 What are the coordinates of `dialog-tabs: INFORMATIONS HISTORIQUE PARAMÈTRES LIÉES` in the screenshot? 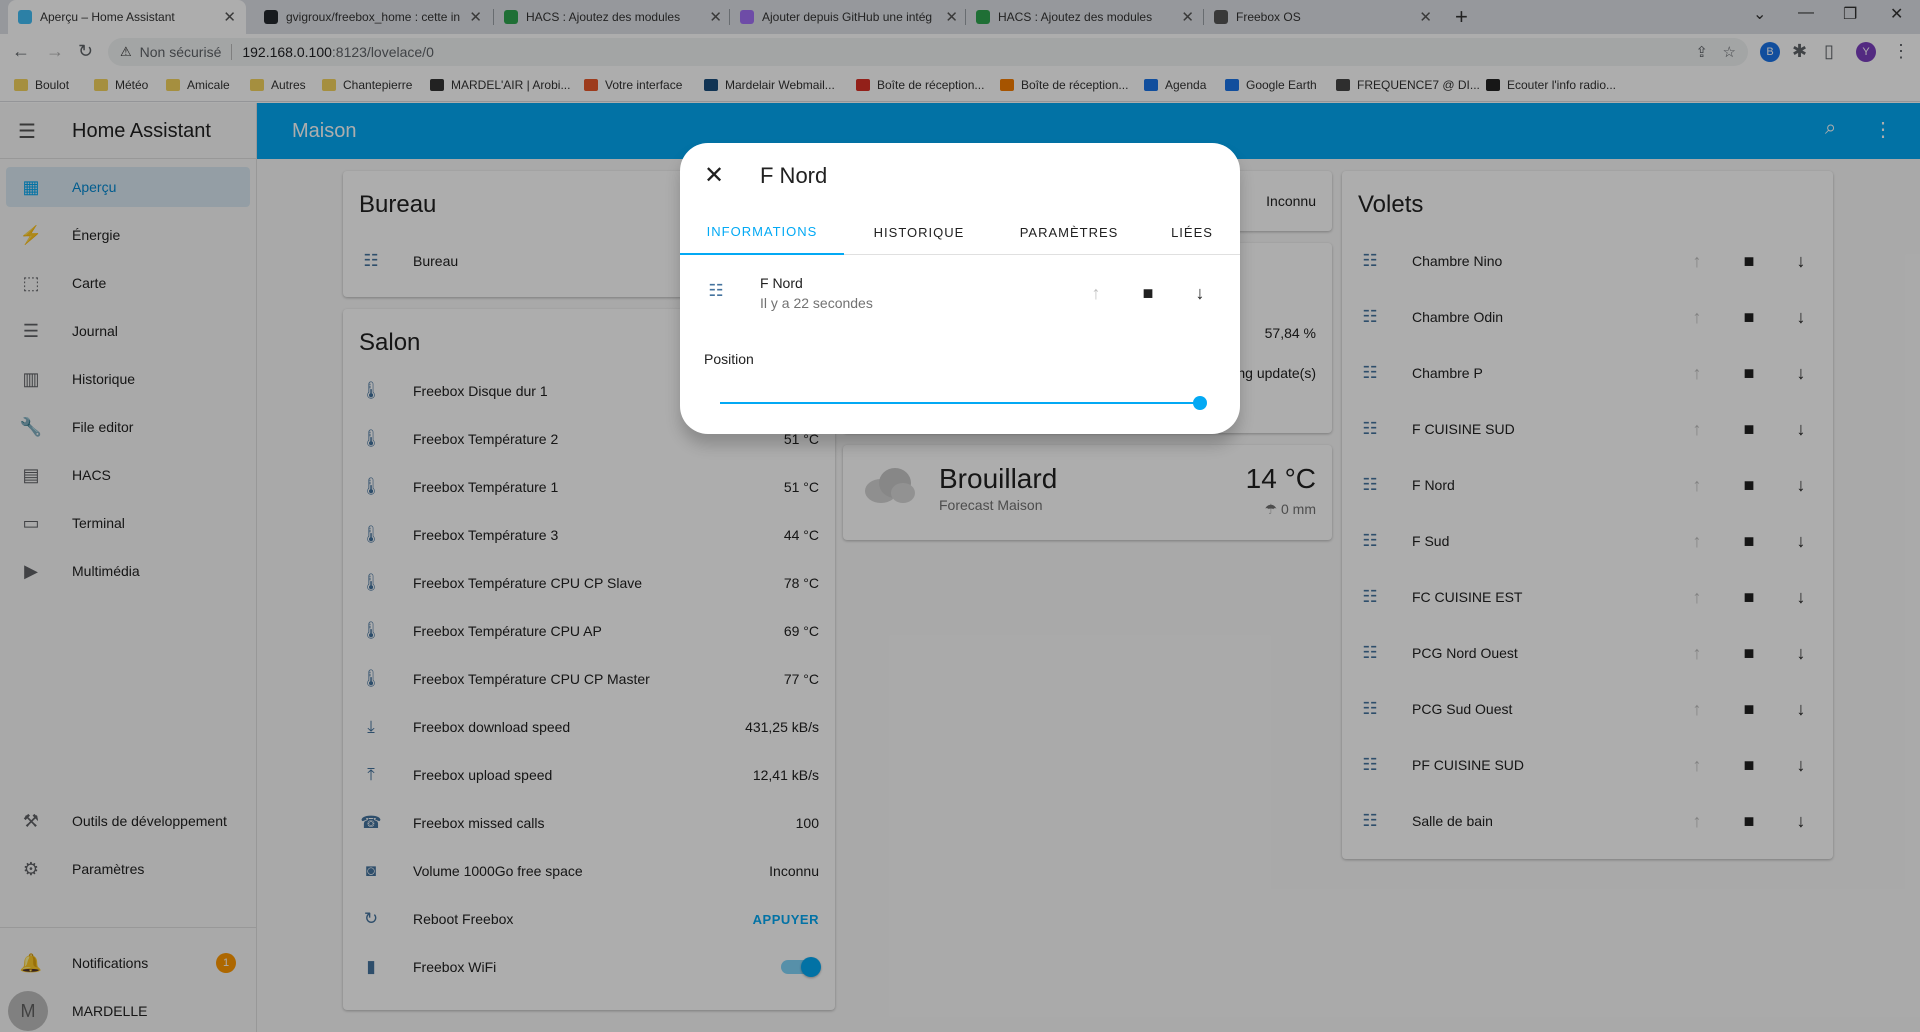 It's located at (960, 232).